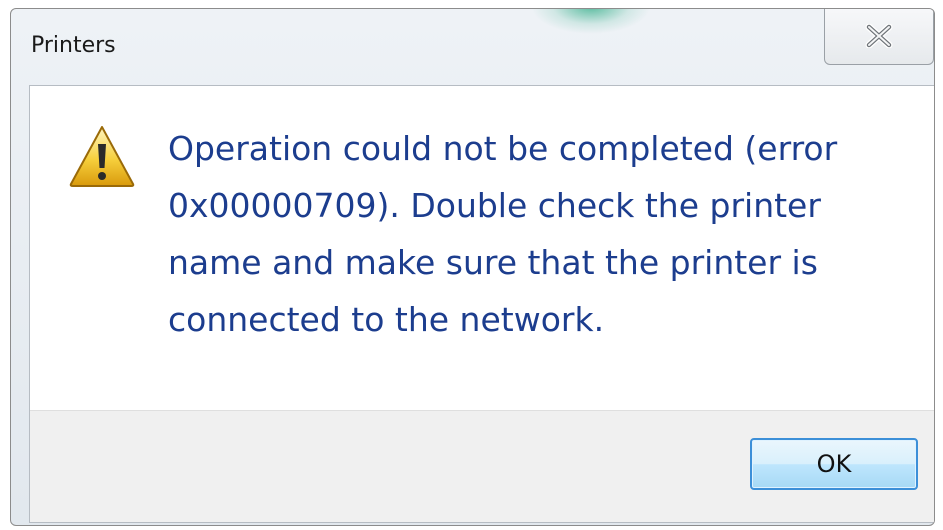 The image size is (943, 530). I want to click on ok-button: OK, so click(834, 464).